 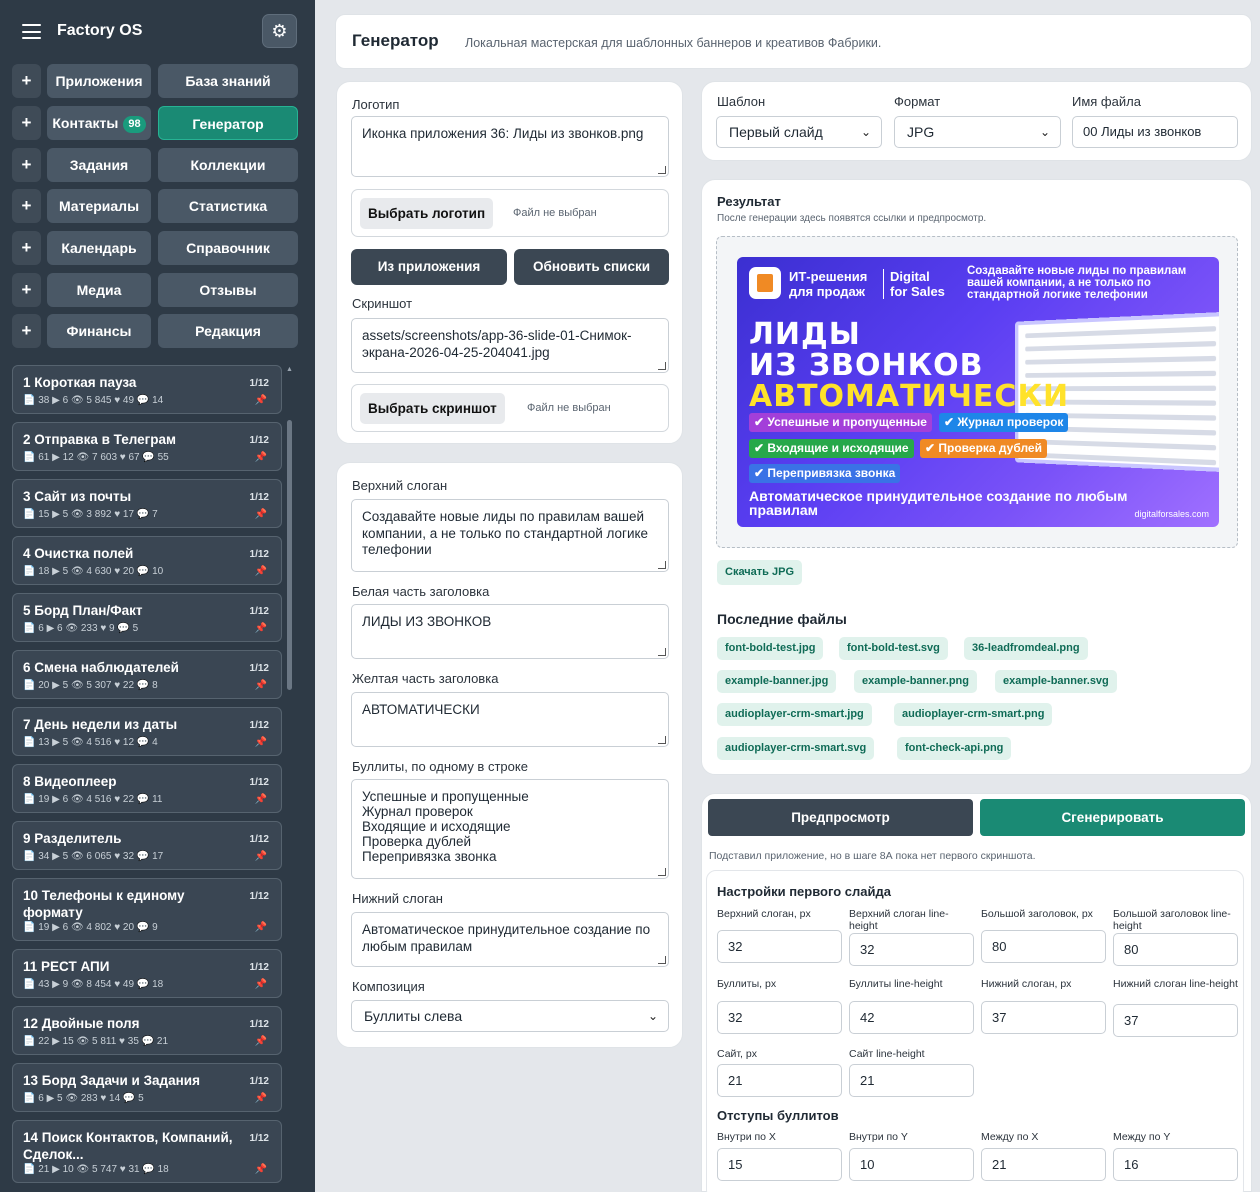 What do you see at coordinates (1056, 681) in the screenshot?
I see `file-link: example-banner.svg` at bounding box center [1056, 681].